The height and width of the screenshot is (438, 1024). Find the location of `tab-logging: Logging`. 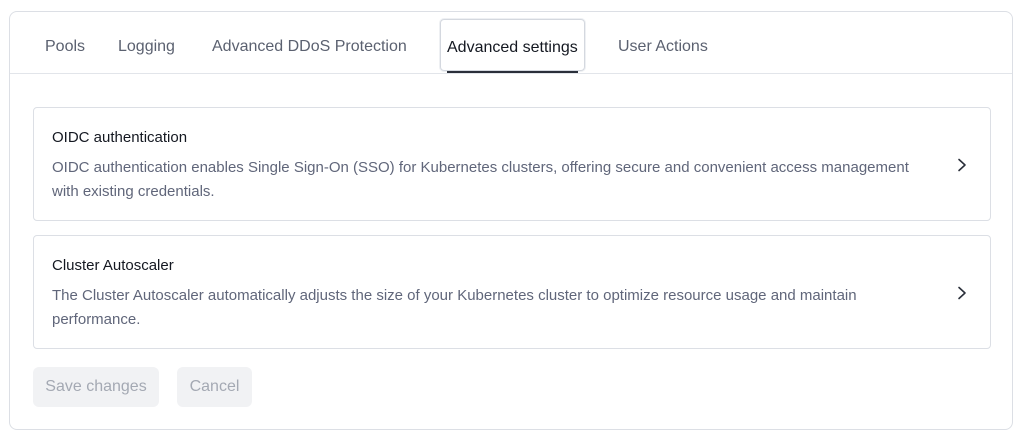

tab-logging: Logging is located at coordinates (146, 43).